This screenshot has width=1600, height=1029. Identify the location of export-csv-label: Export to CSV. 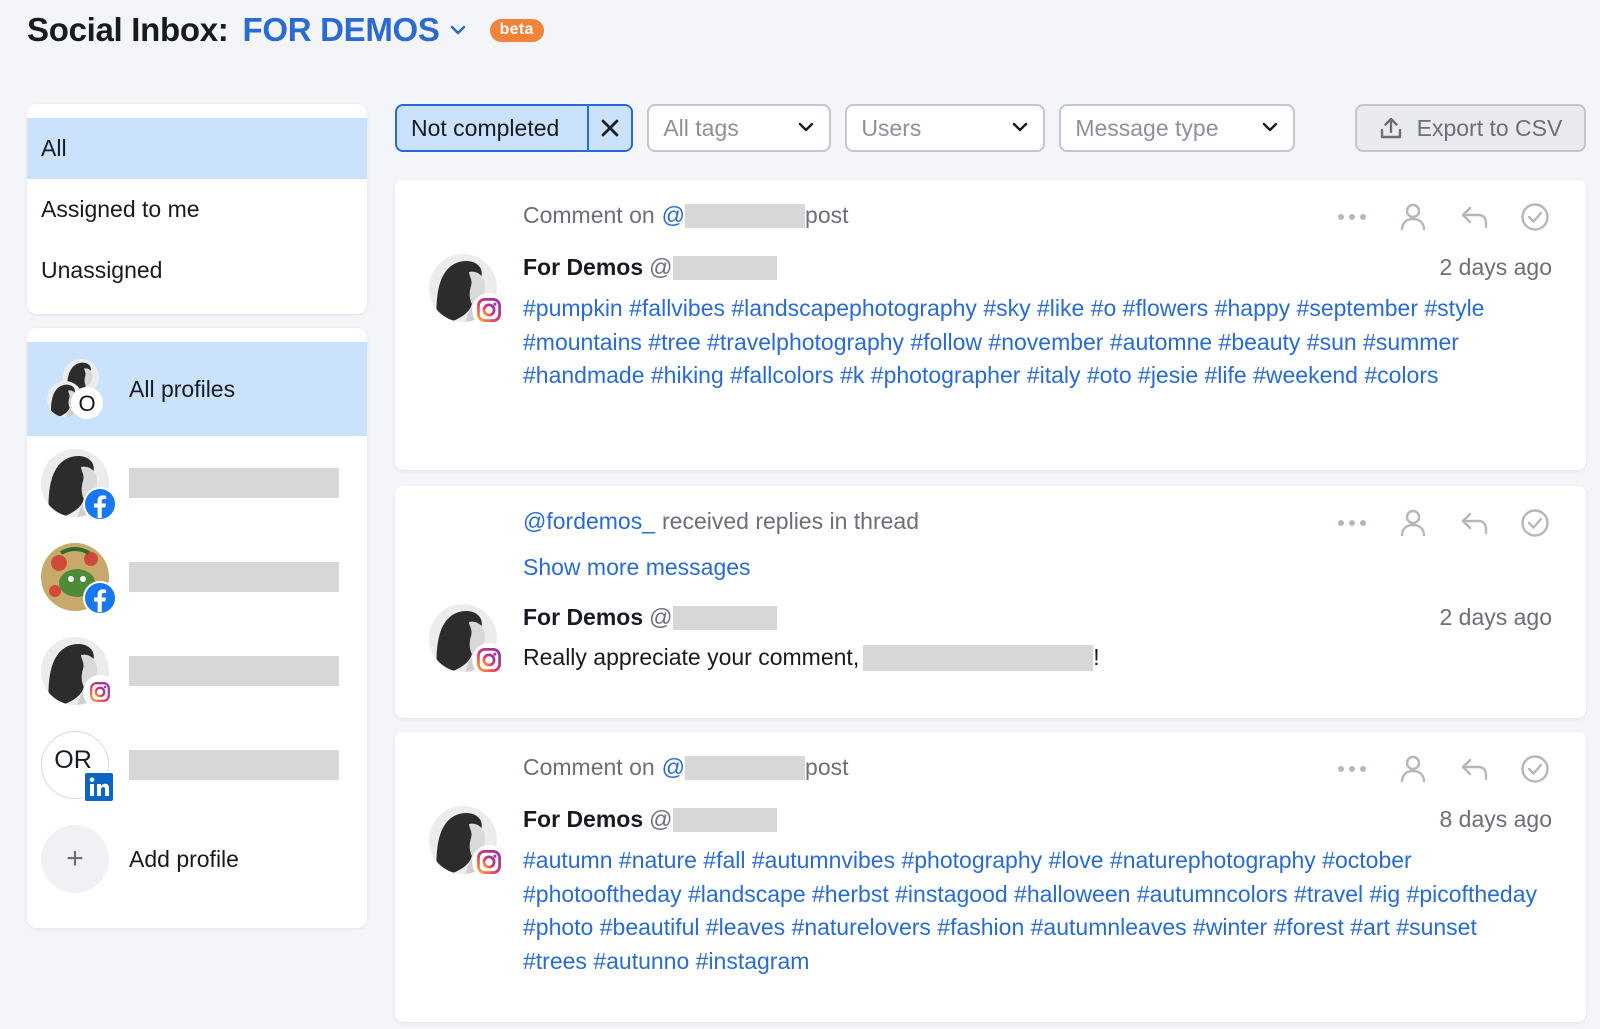
(1489, 127).